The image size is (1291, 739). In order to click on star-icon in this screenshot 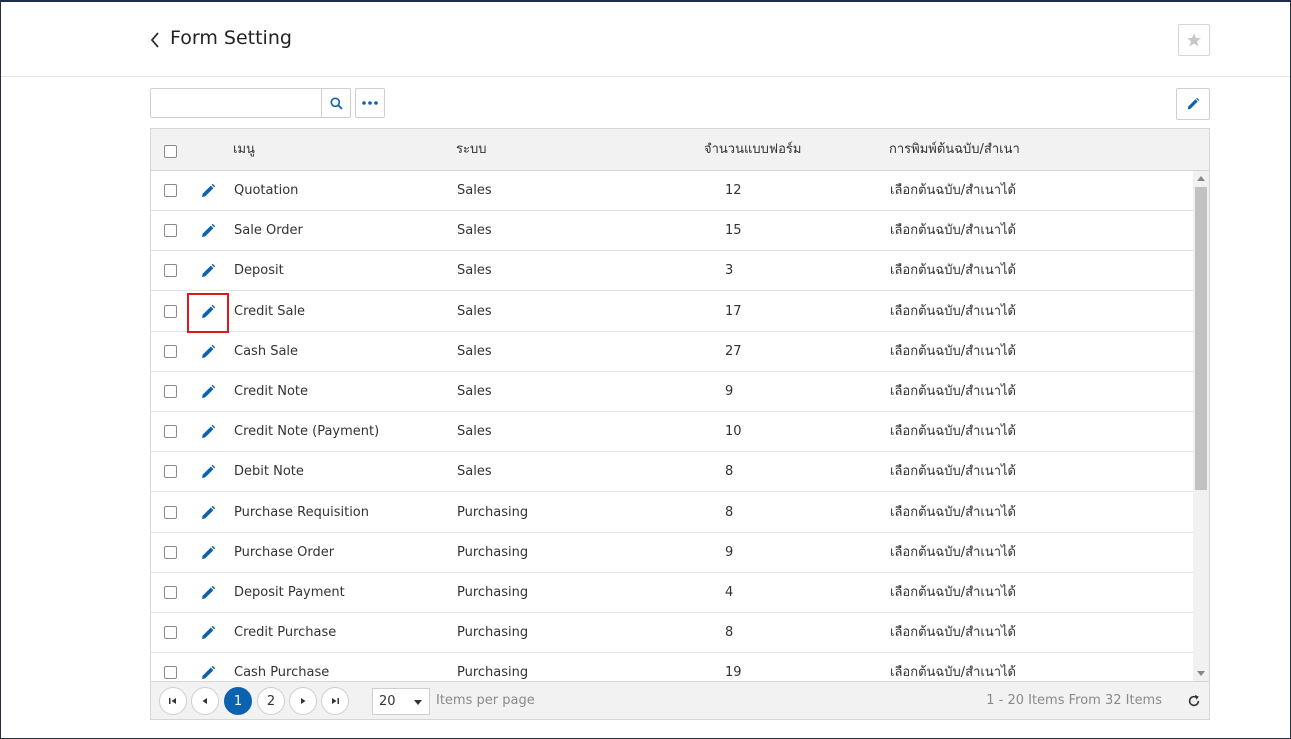, I will do `click(1194, 40)`.